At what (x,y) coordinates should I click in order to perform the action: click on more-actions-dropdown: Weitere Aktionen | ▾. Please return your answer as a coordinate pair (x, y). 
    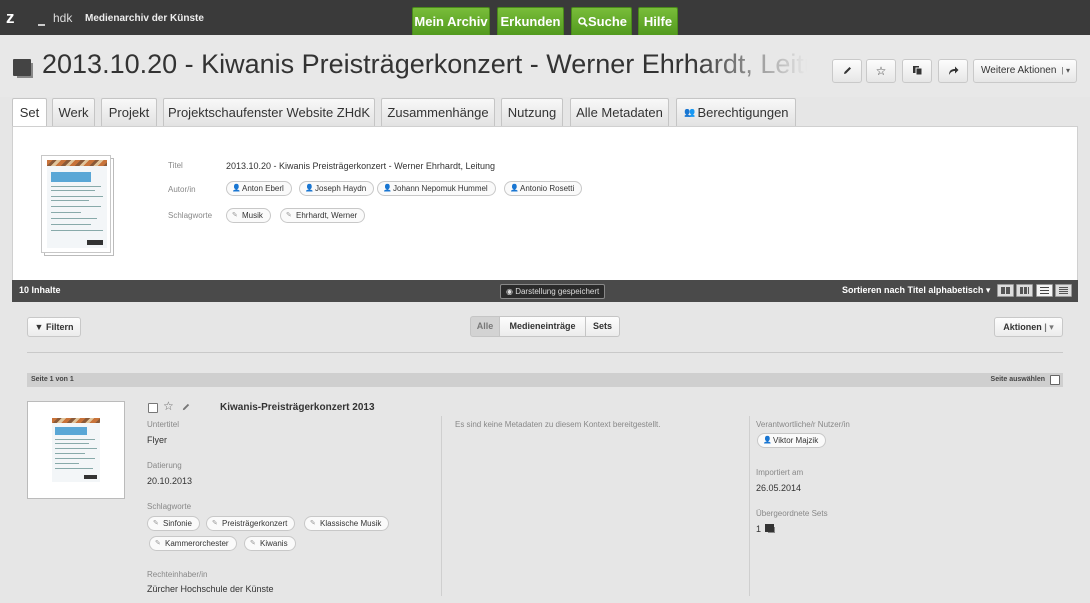
    Looking at the image, I should click on (1025, 71).